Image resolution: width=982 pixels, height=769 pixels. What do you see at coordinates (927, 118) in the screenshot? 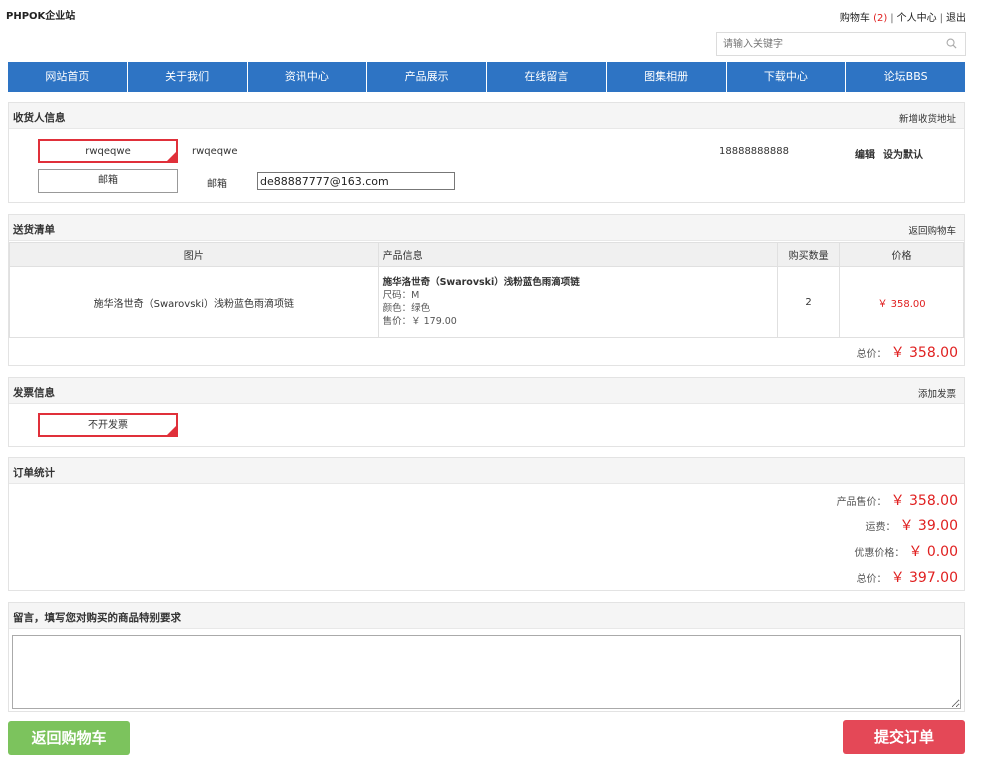
I see `add-address-link: 新增收货地址` at bounding box center [927, 118].